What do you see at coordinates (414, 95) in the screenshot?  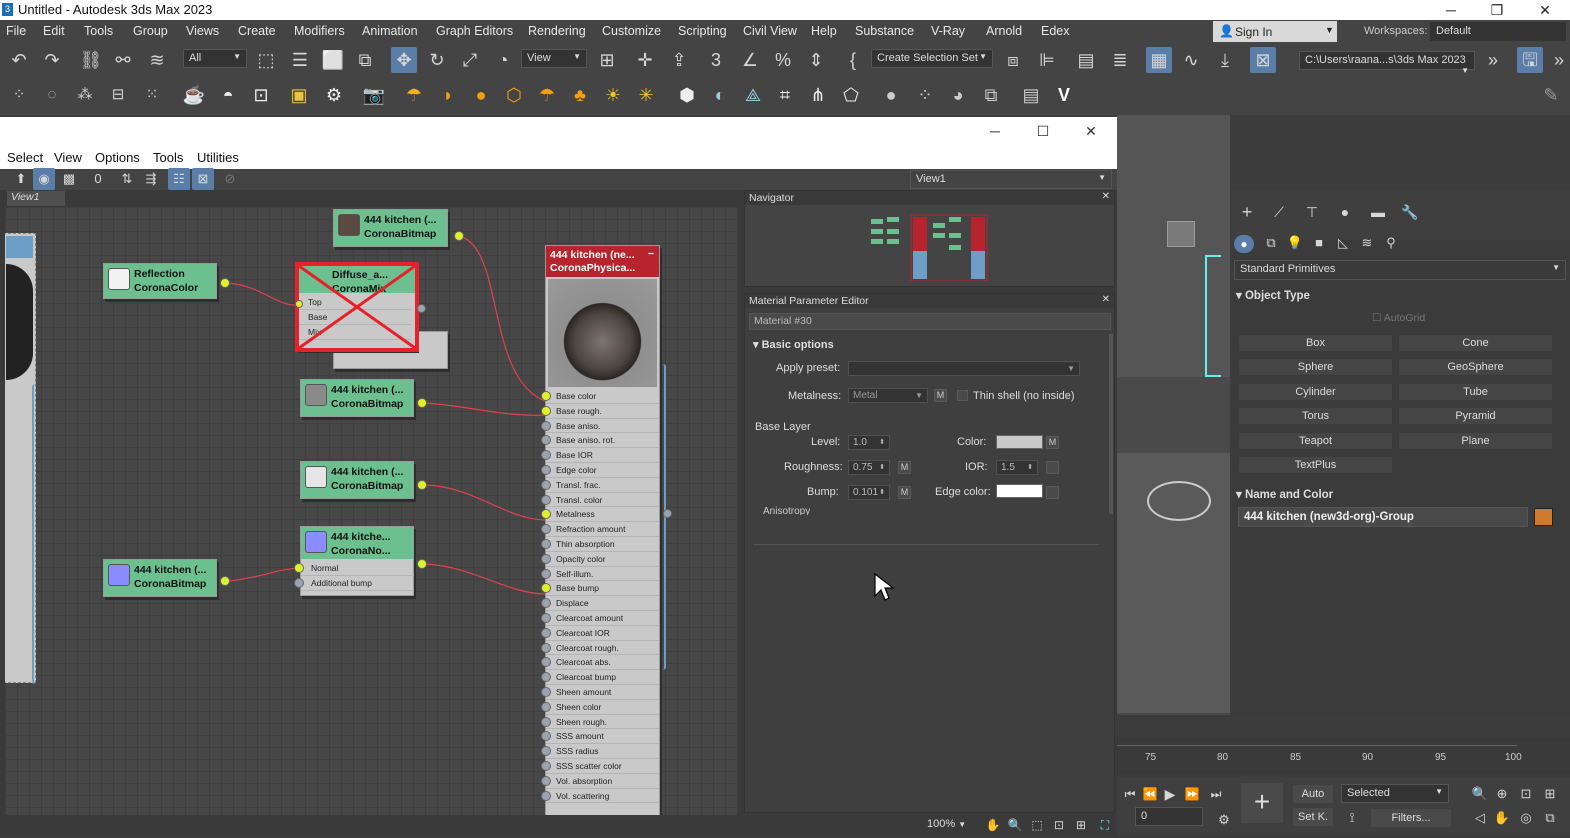 I see `sun-light-icon: ☂` at bounding box center [414, 95].